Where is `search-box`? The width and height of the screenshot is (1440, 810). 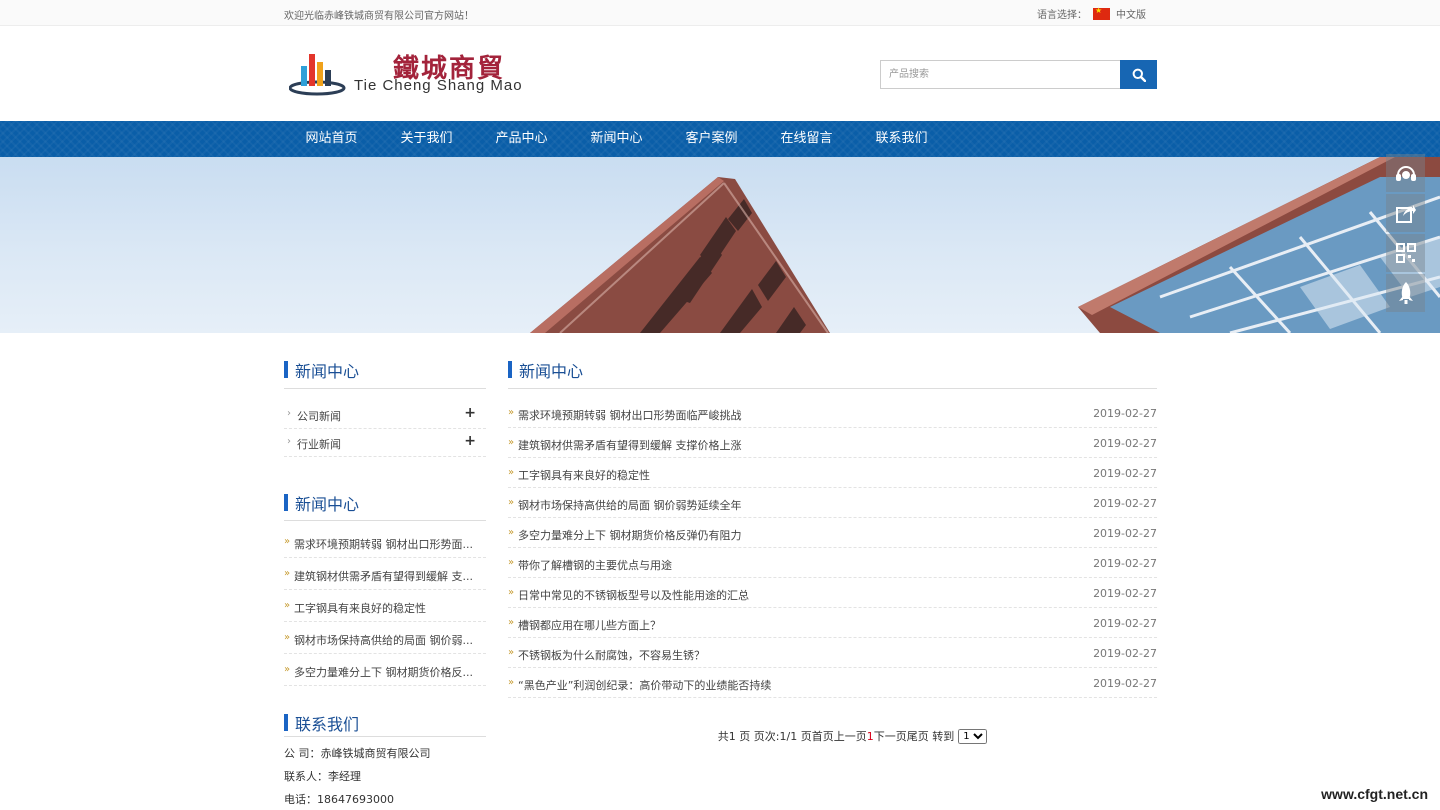 search-box is located at coordinates (1018, 74).